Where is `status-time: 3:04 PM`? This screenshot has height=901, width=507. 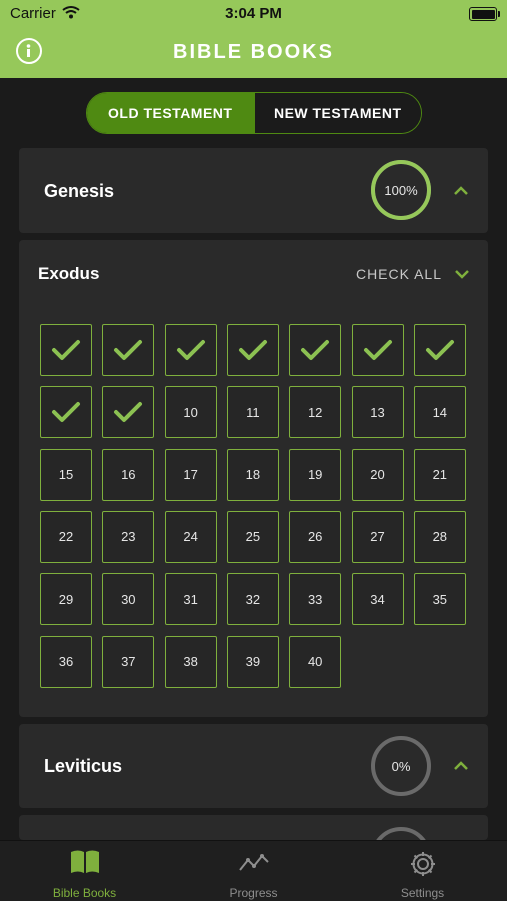
status-time: 3:04 PM is located at coordinates (253, 13).